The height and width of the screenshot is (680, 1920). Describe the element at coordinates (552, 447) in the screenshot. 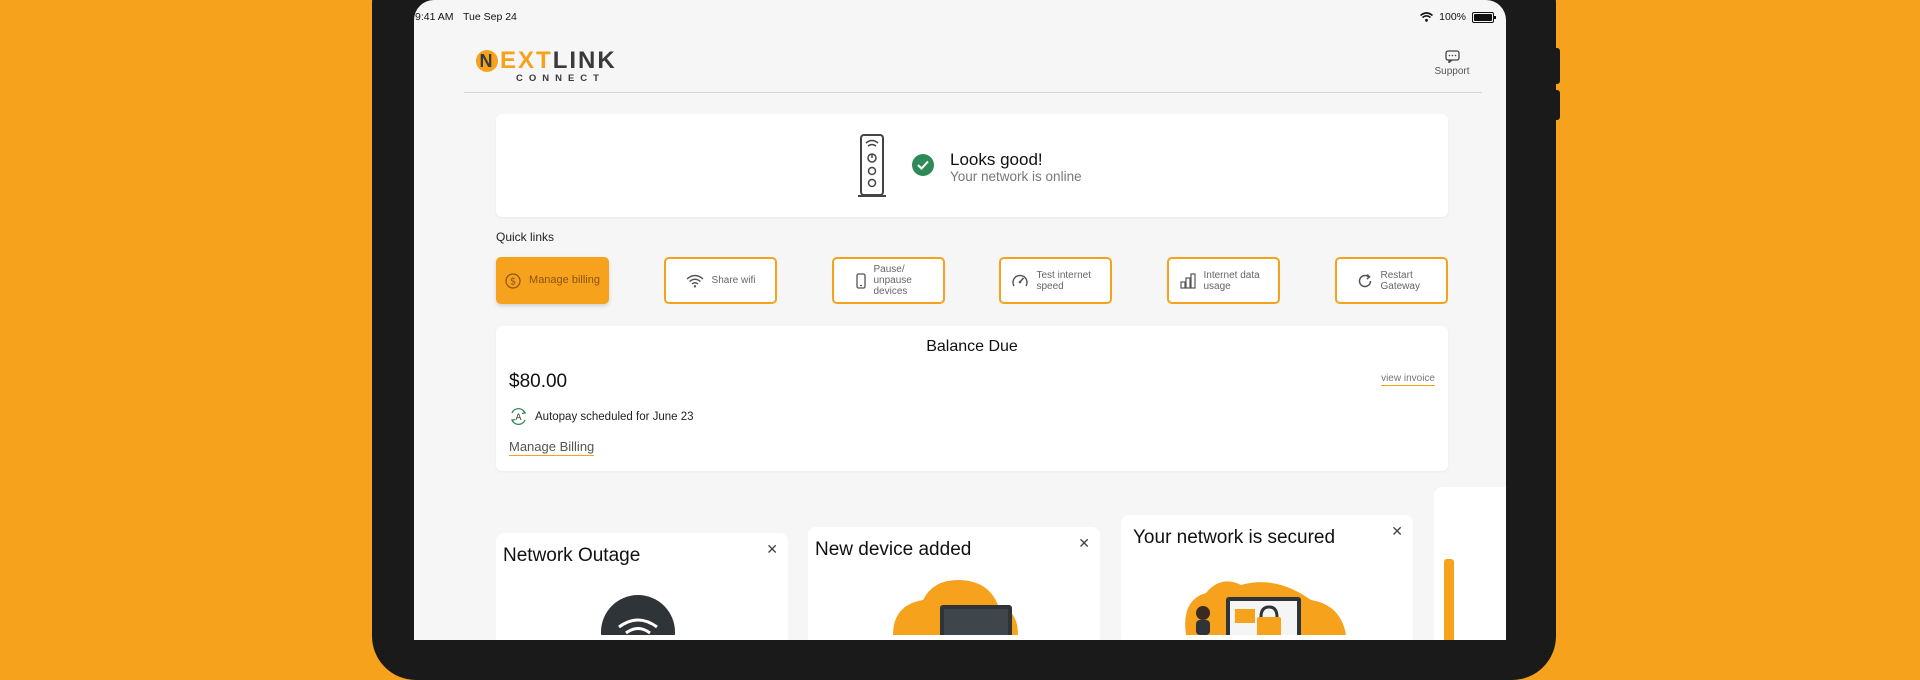

I see `manage-billing-link: Manage Billing` at that location.